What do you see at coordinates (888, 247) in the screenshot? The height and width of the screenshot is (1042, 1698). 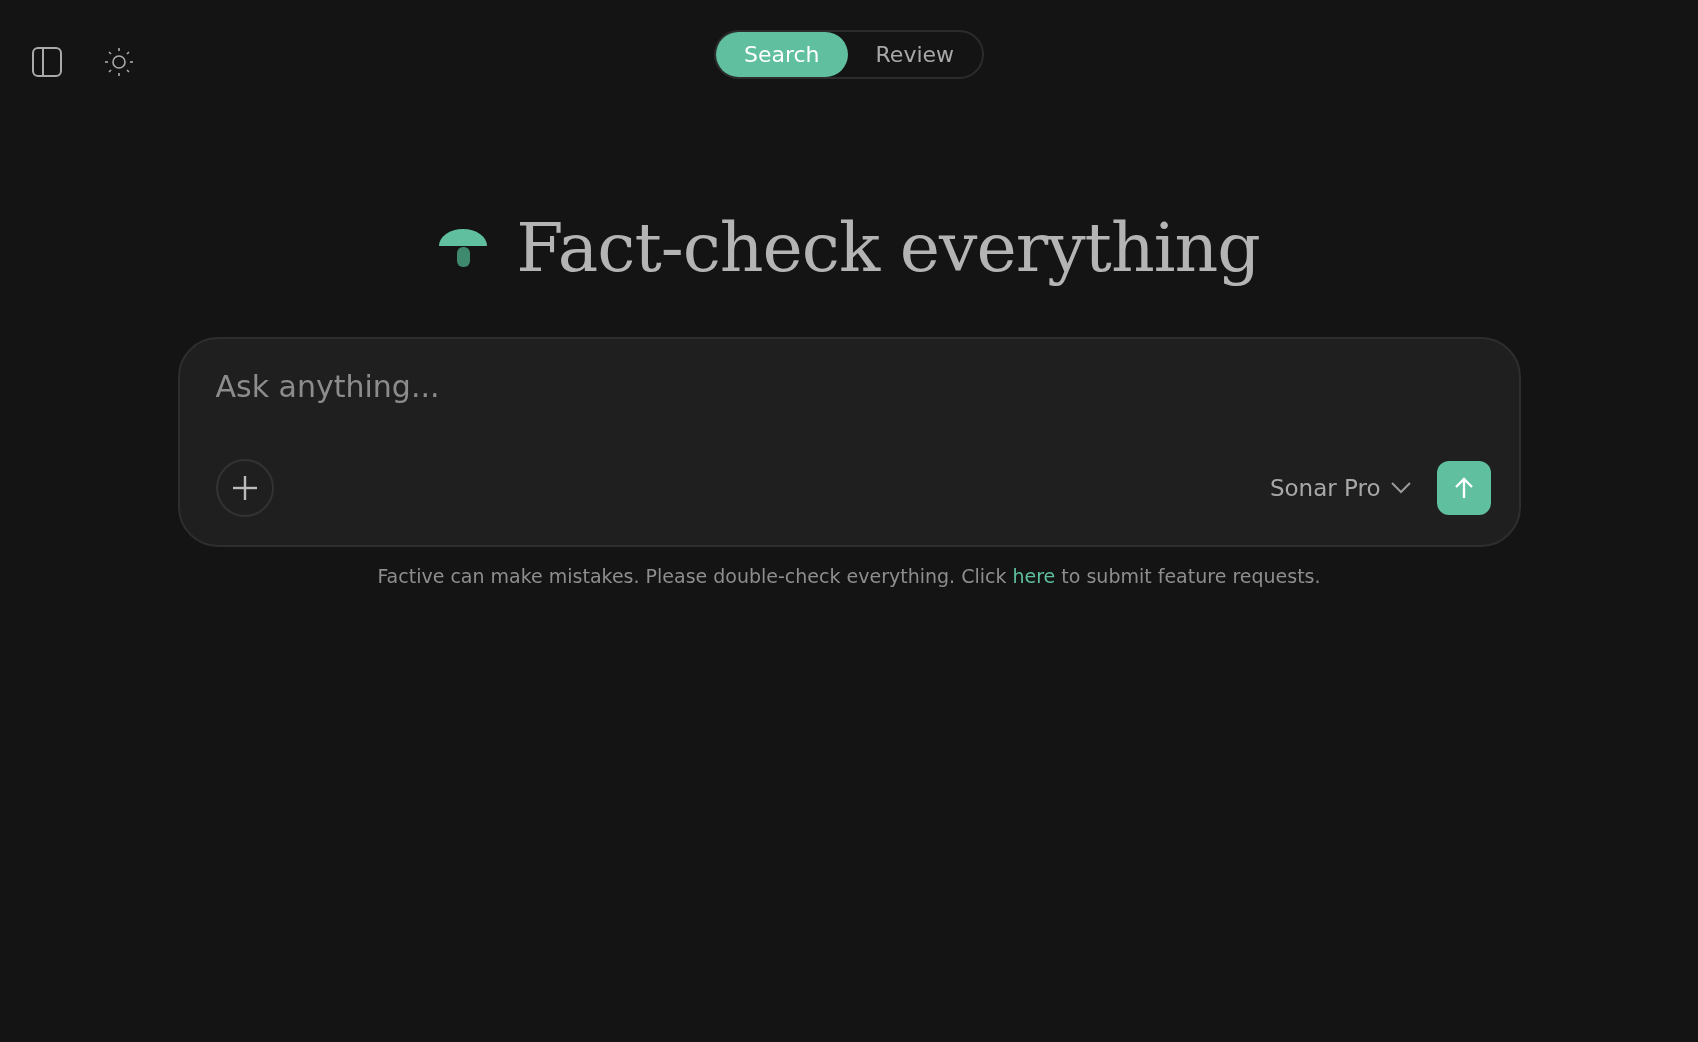 I see `page-heading: Fact-check everything` at bounding box center [888, 247].